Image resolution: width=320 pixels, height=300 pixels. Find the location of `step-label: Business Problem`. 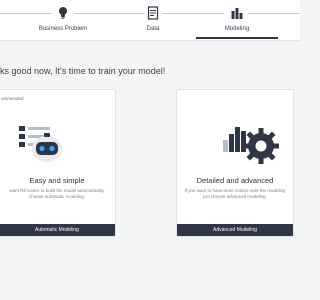

step-label: Business Problem is located at coordinates (63, 29).